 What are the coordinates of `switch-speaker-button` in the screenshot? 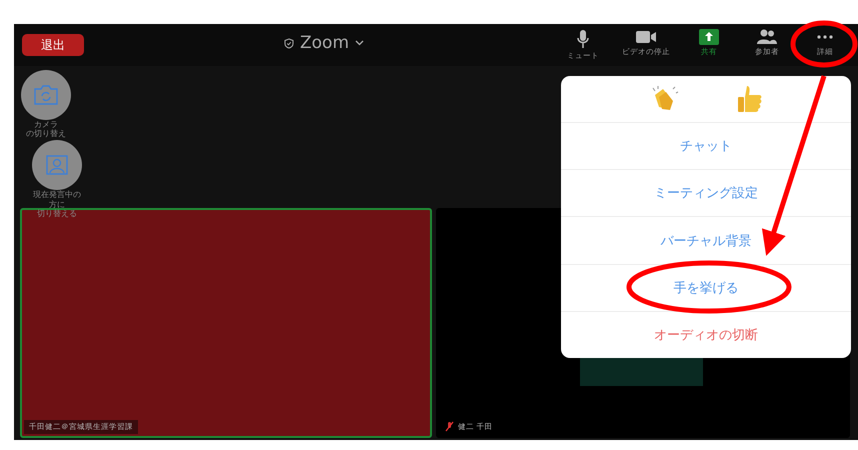 It's located at (57, 165).